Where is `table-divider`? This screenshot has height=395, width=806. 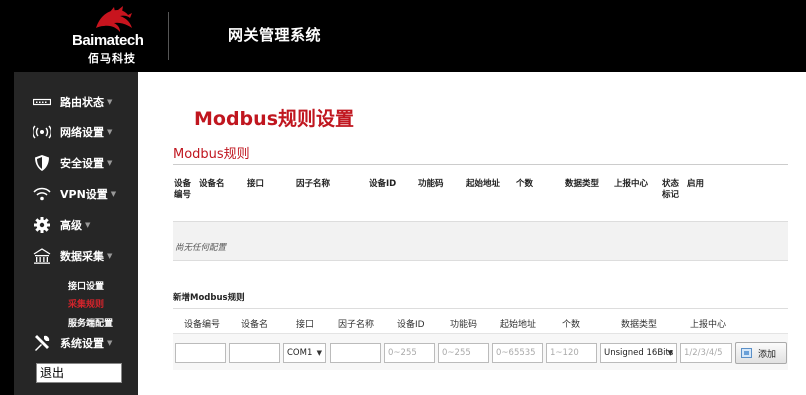
table-divider is located at coordinates (480, 260).